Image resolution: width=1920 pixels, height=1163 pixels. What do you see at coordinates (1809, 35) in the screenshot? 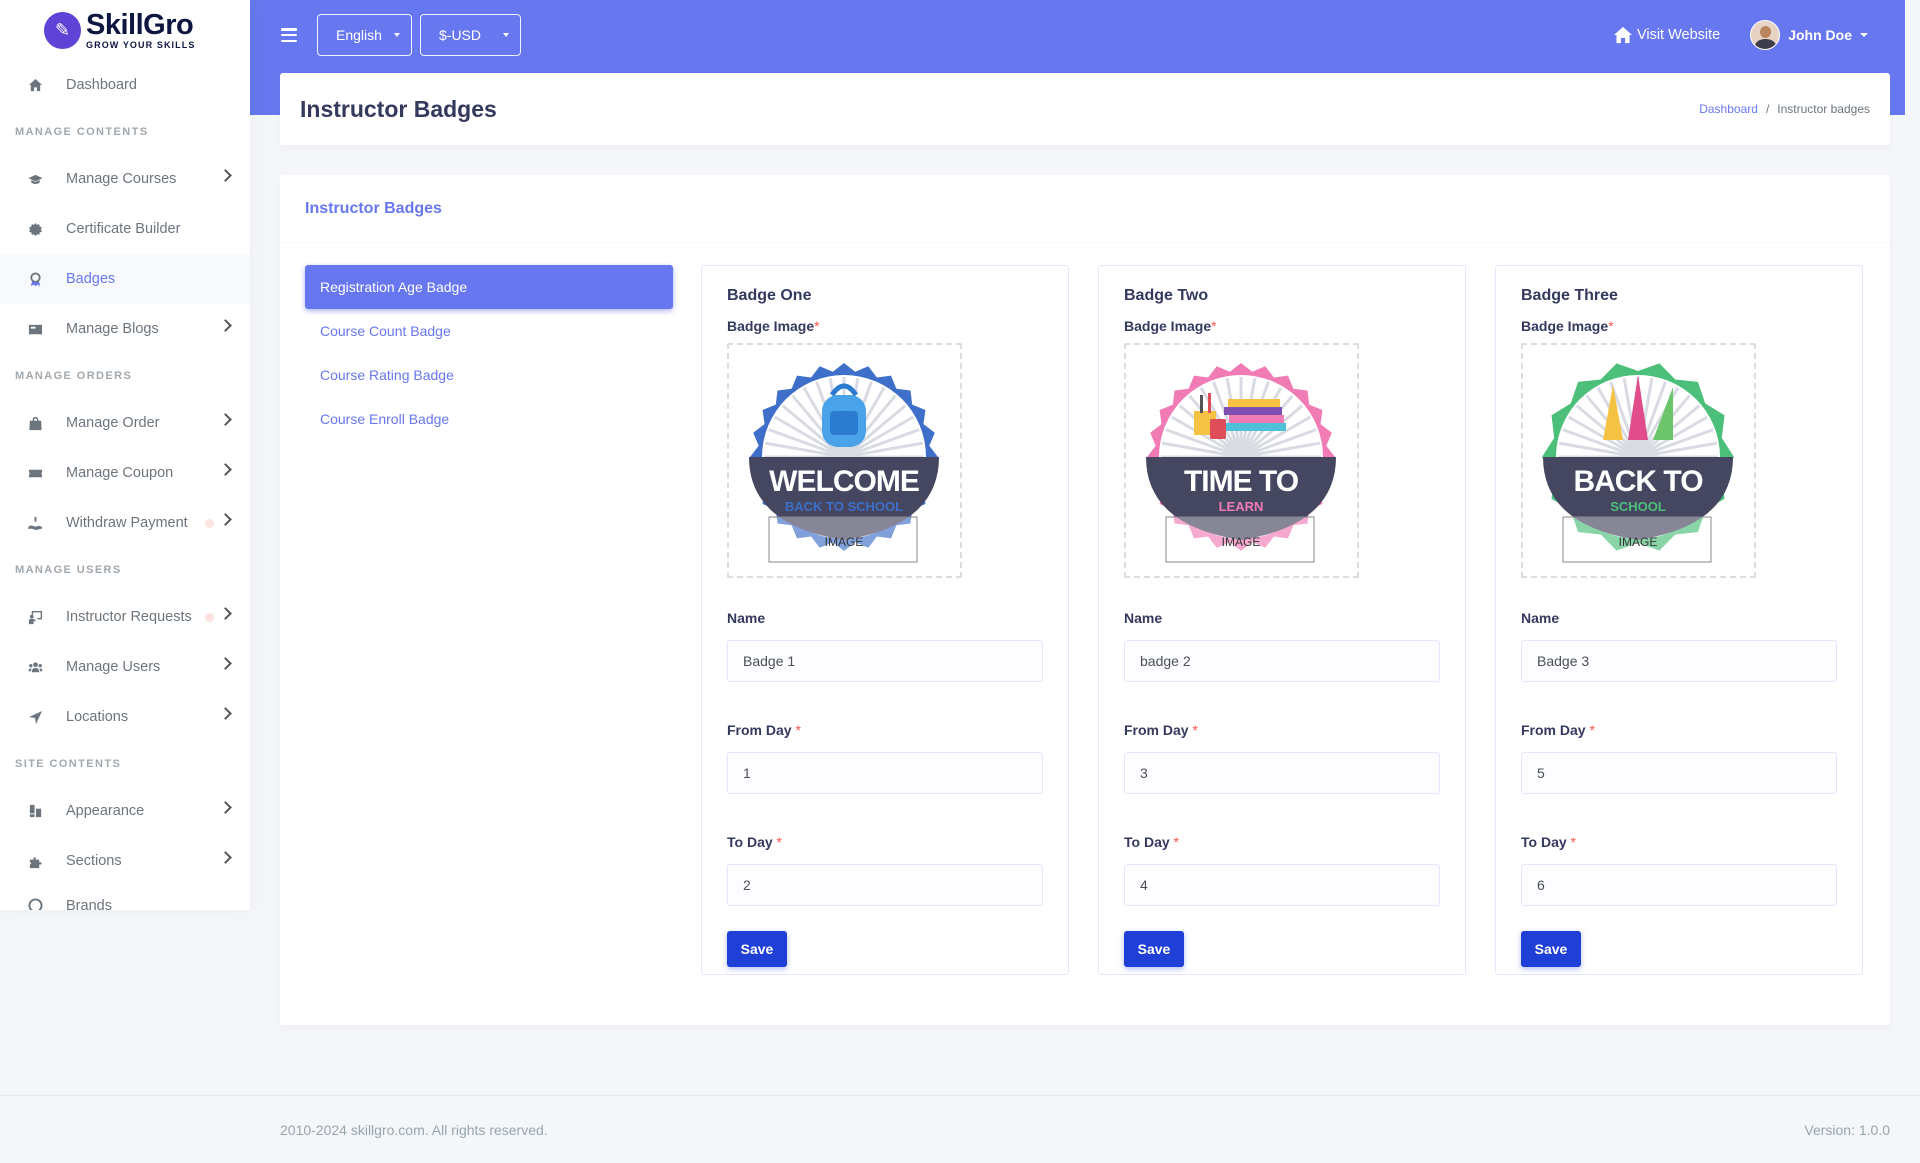
I see `user-menu: John Doe` at bounding box center [1809, 35].